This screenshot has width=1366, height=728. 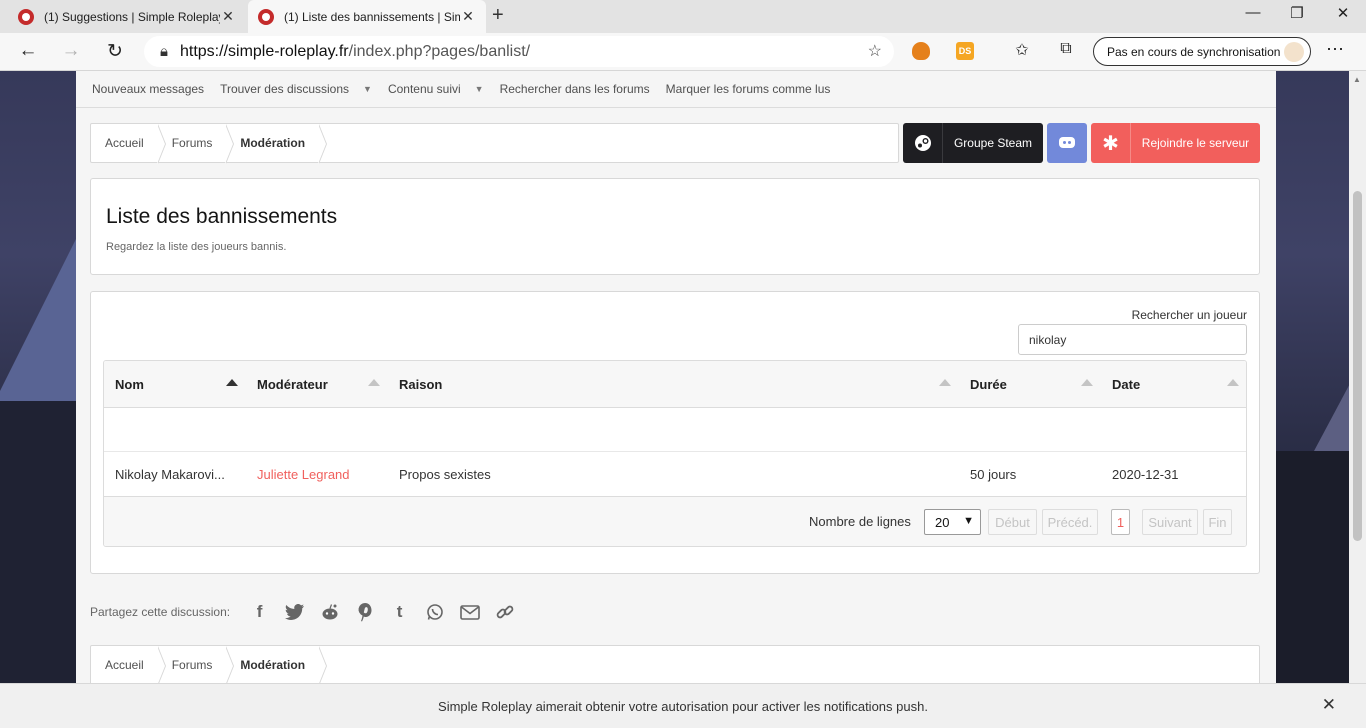 What do you see at coordinates (494, 143) in the screenshot?
I see `breadcrumb: Accueil Forums Modération` at bounding box center [494, 143].